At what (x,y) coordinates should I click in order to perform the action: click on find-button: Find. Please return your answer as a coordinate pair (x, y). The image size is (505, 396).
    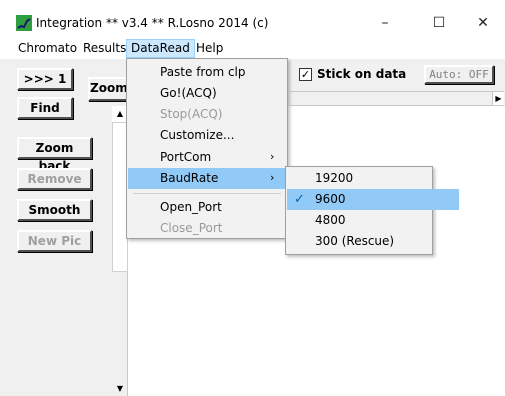
    Looking at the image, I should click on (45, 108).